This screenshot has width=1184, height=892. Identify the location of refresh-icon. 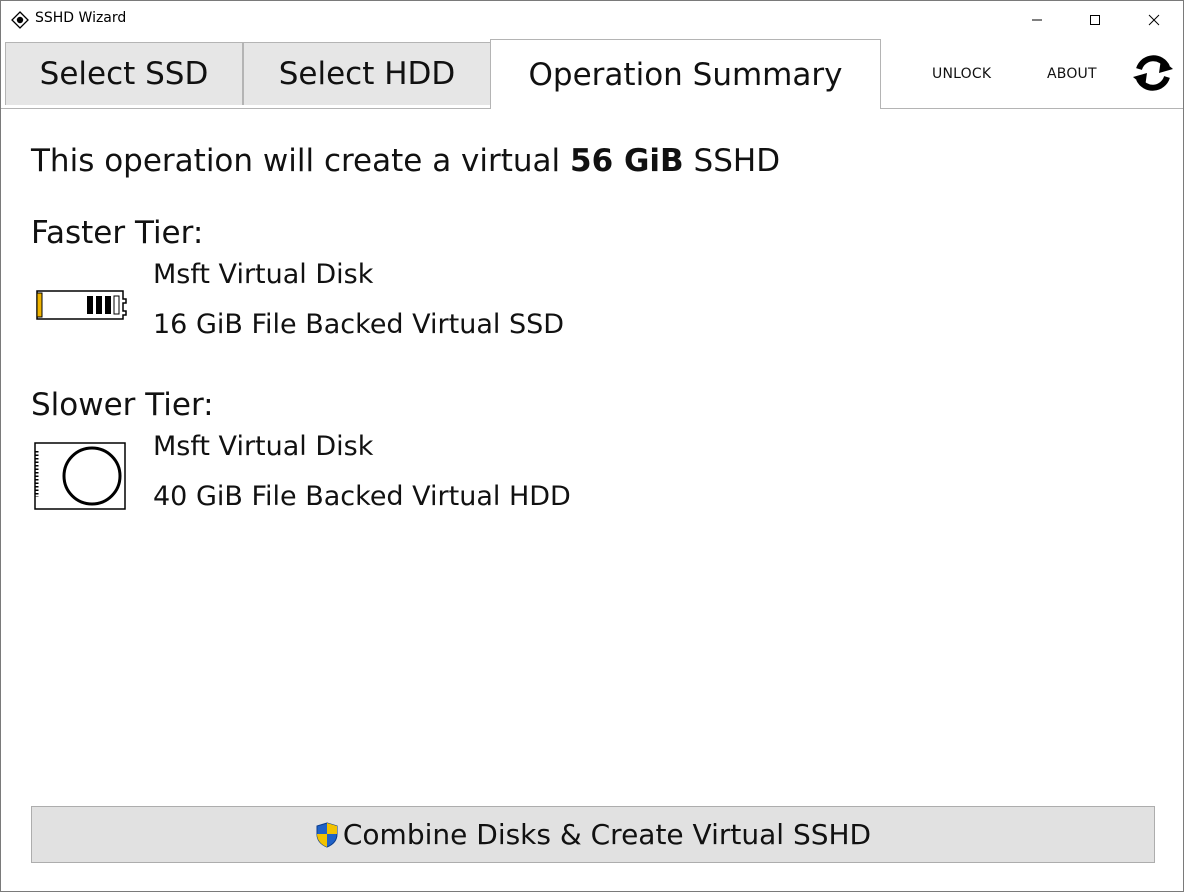
(1153, 73).